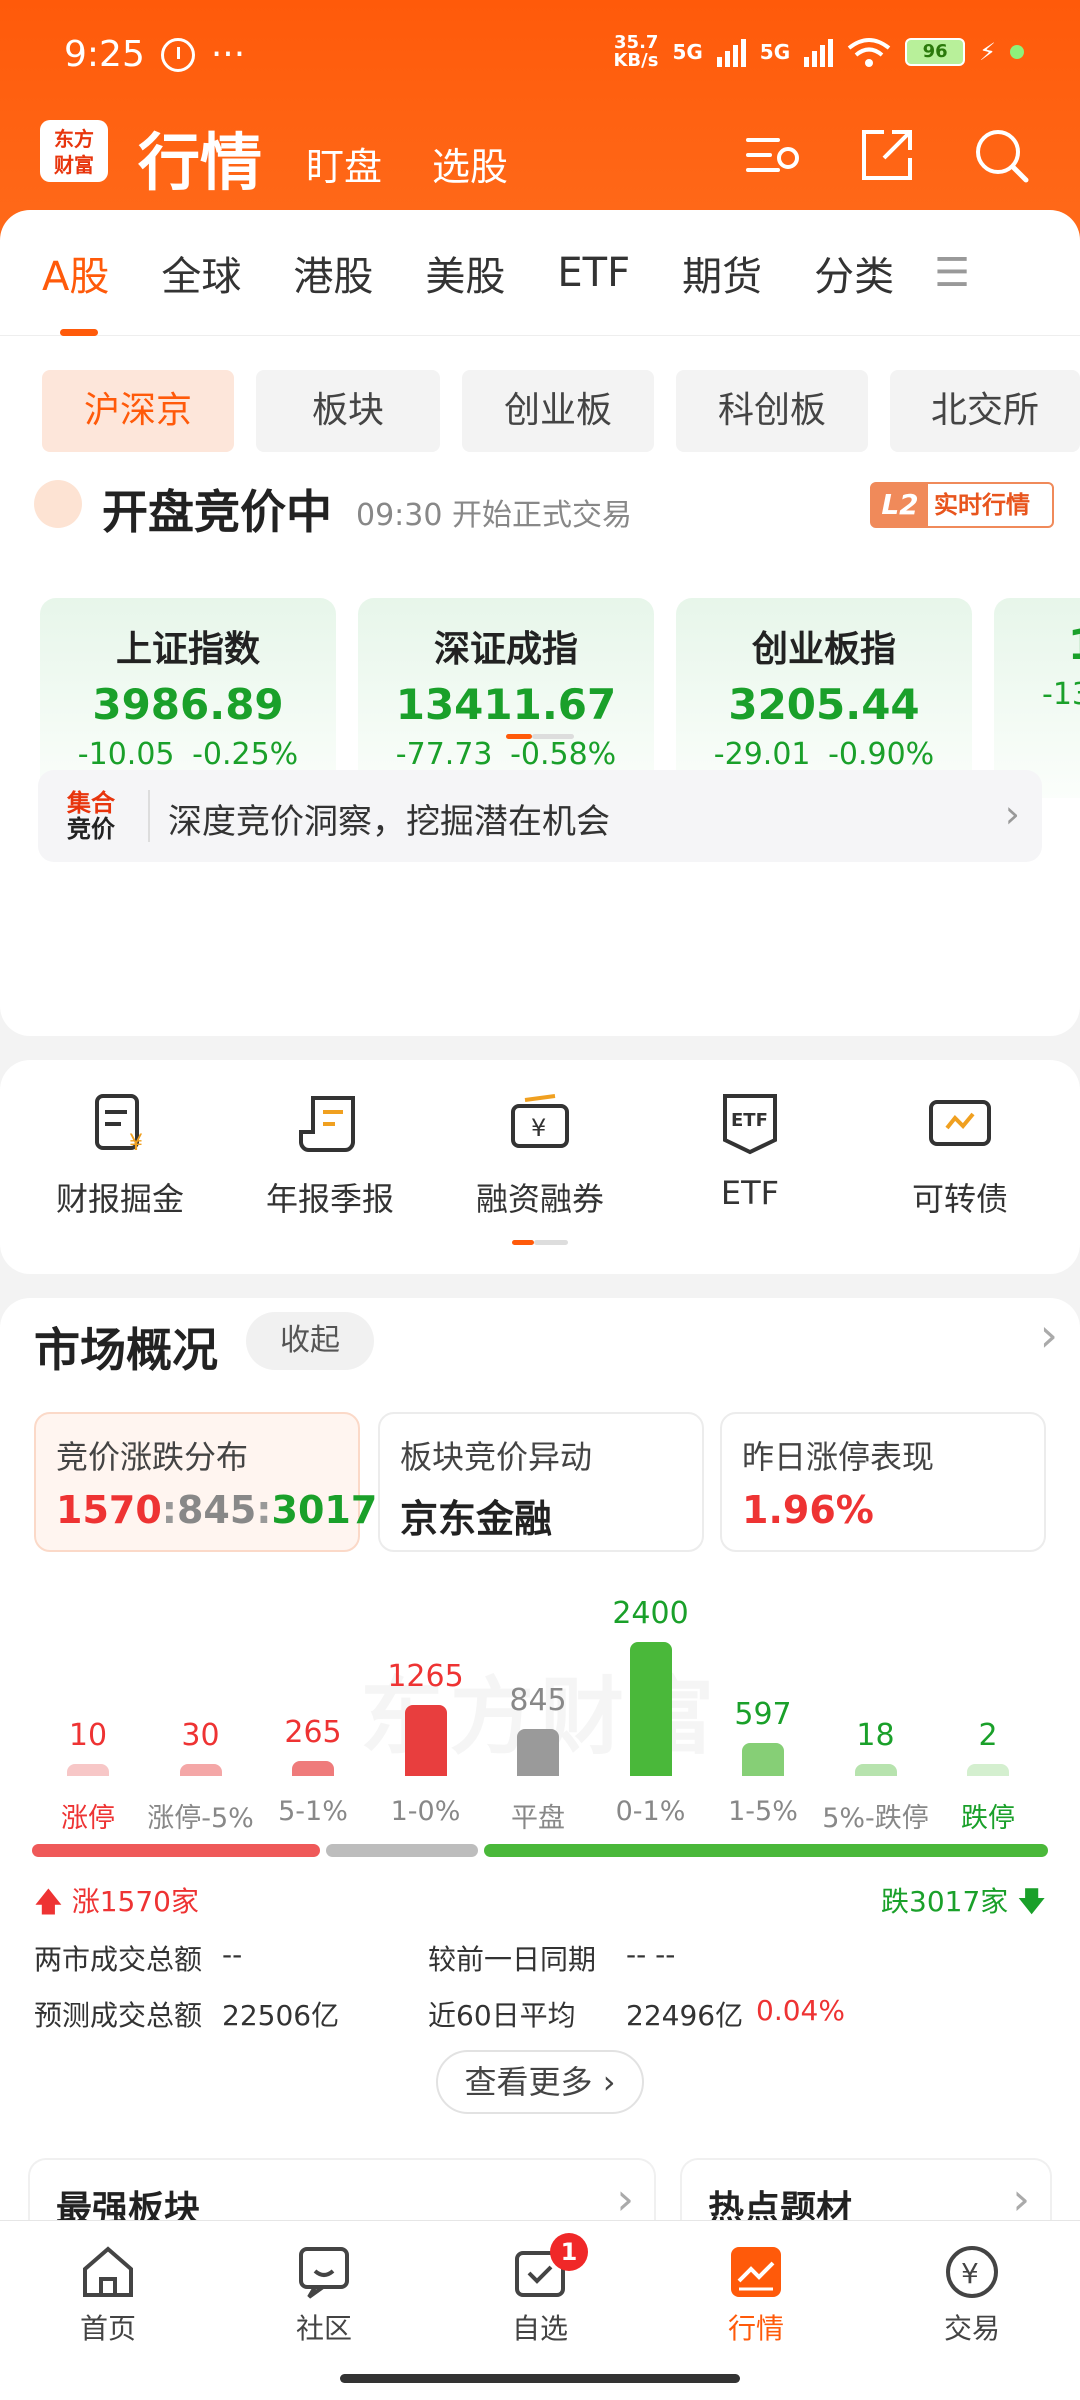 The height and width of the screenshot is (2400, 1080). I want to click on nav-home: 首页, so click(108, 2294).